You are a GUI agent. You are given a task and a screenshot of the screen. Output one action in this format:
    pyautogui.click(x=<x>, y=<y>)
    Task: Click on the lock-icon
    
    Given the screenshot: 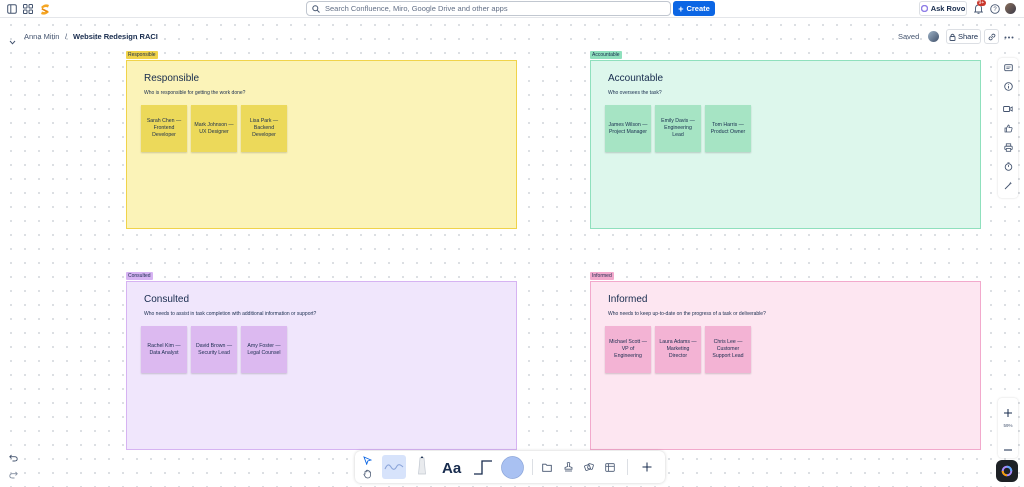 What is the action you would take?
    pyautogui.click(x=952, y=37)
    